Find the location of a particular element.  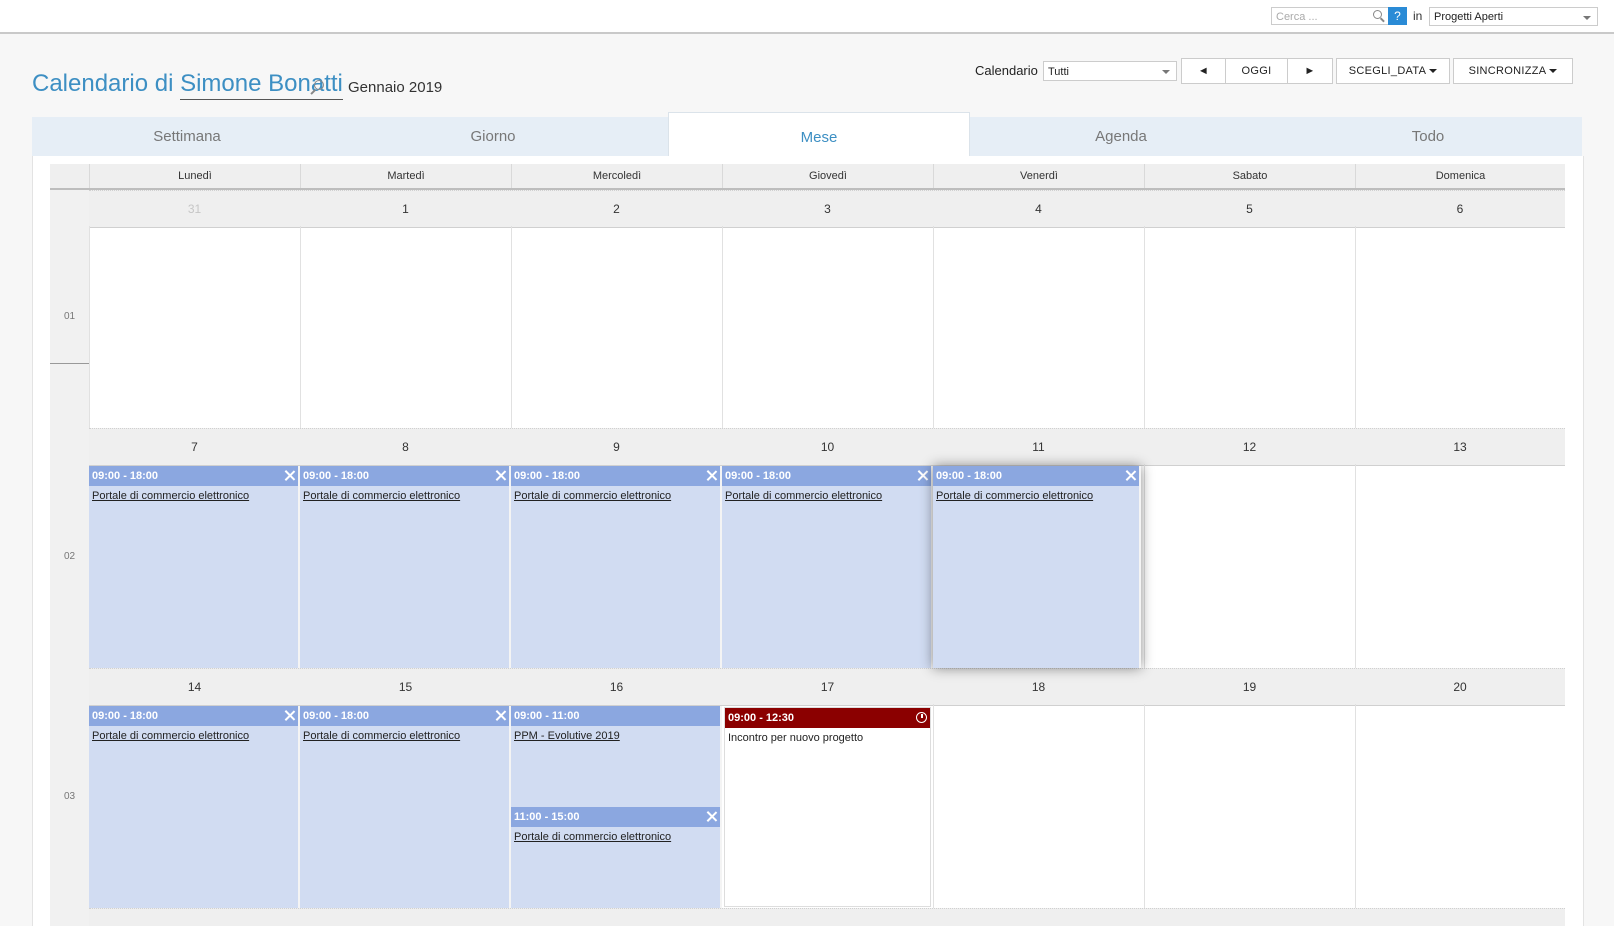

day-number: 18 is located at coordinates (1038, 687).